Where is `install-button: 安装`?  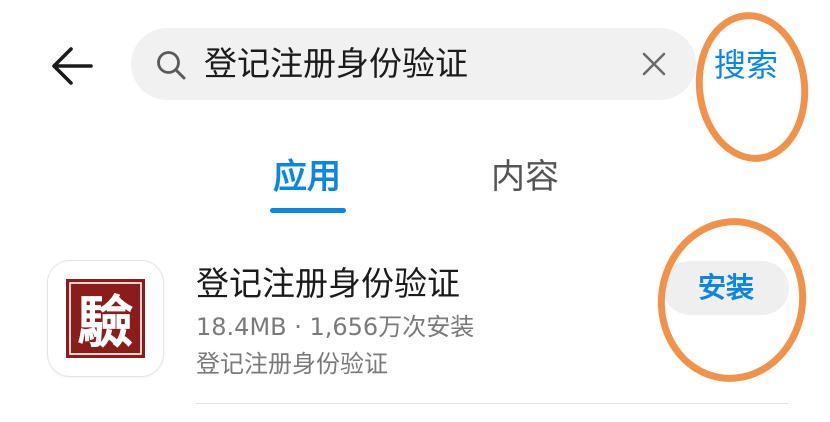 install-button: 安装 is located at coordinates (726, 288).